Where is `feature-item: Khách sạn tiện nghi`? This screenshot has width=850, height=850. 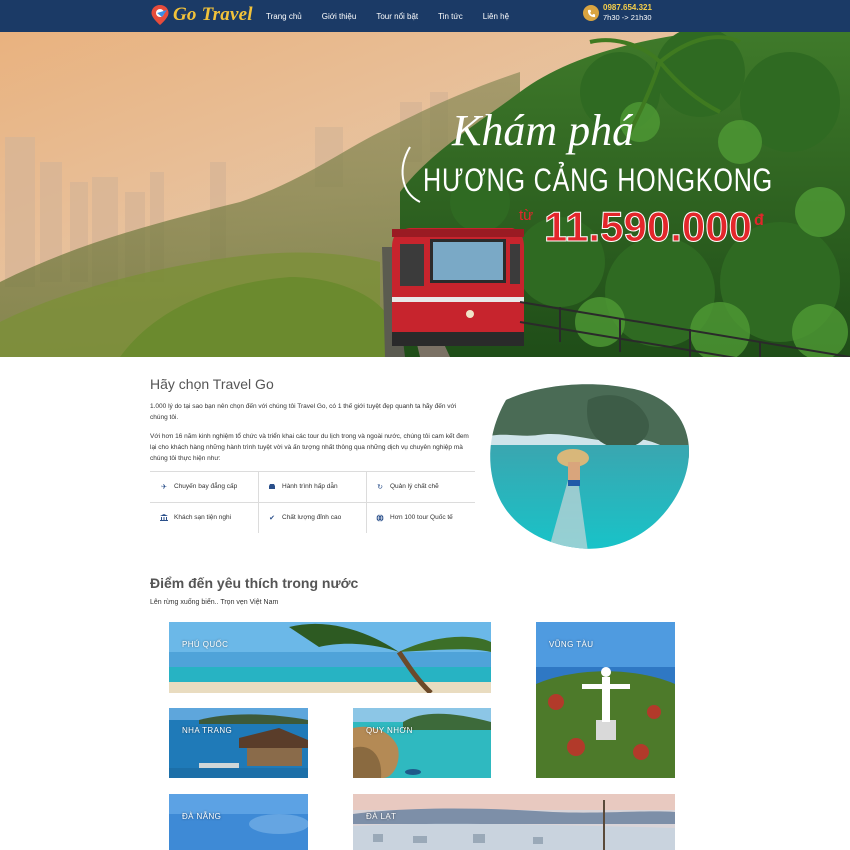 feature-item: Khách sạn tiện nghi is located at coordinates (204, 517).